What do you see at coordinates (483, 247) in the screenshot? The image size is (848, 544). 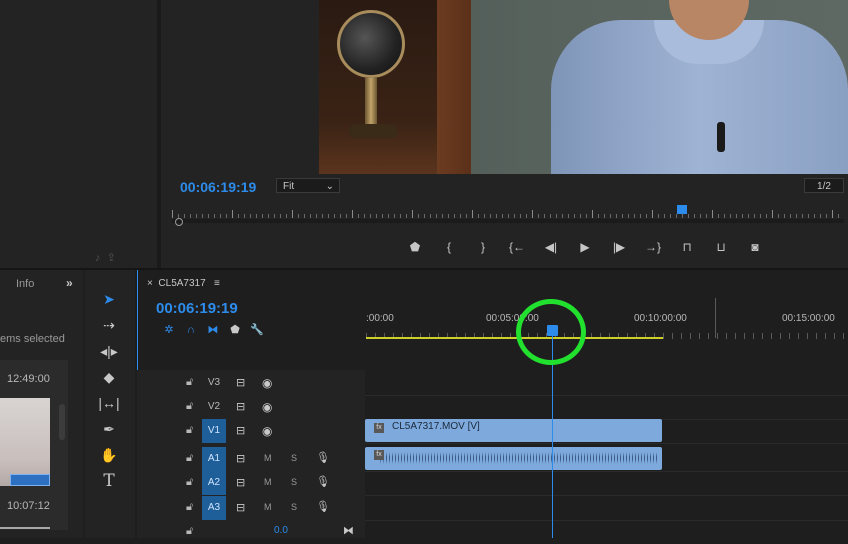 I see `mark-out-icon: }` at bounding box center [483, 247].